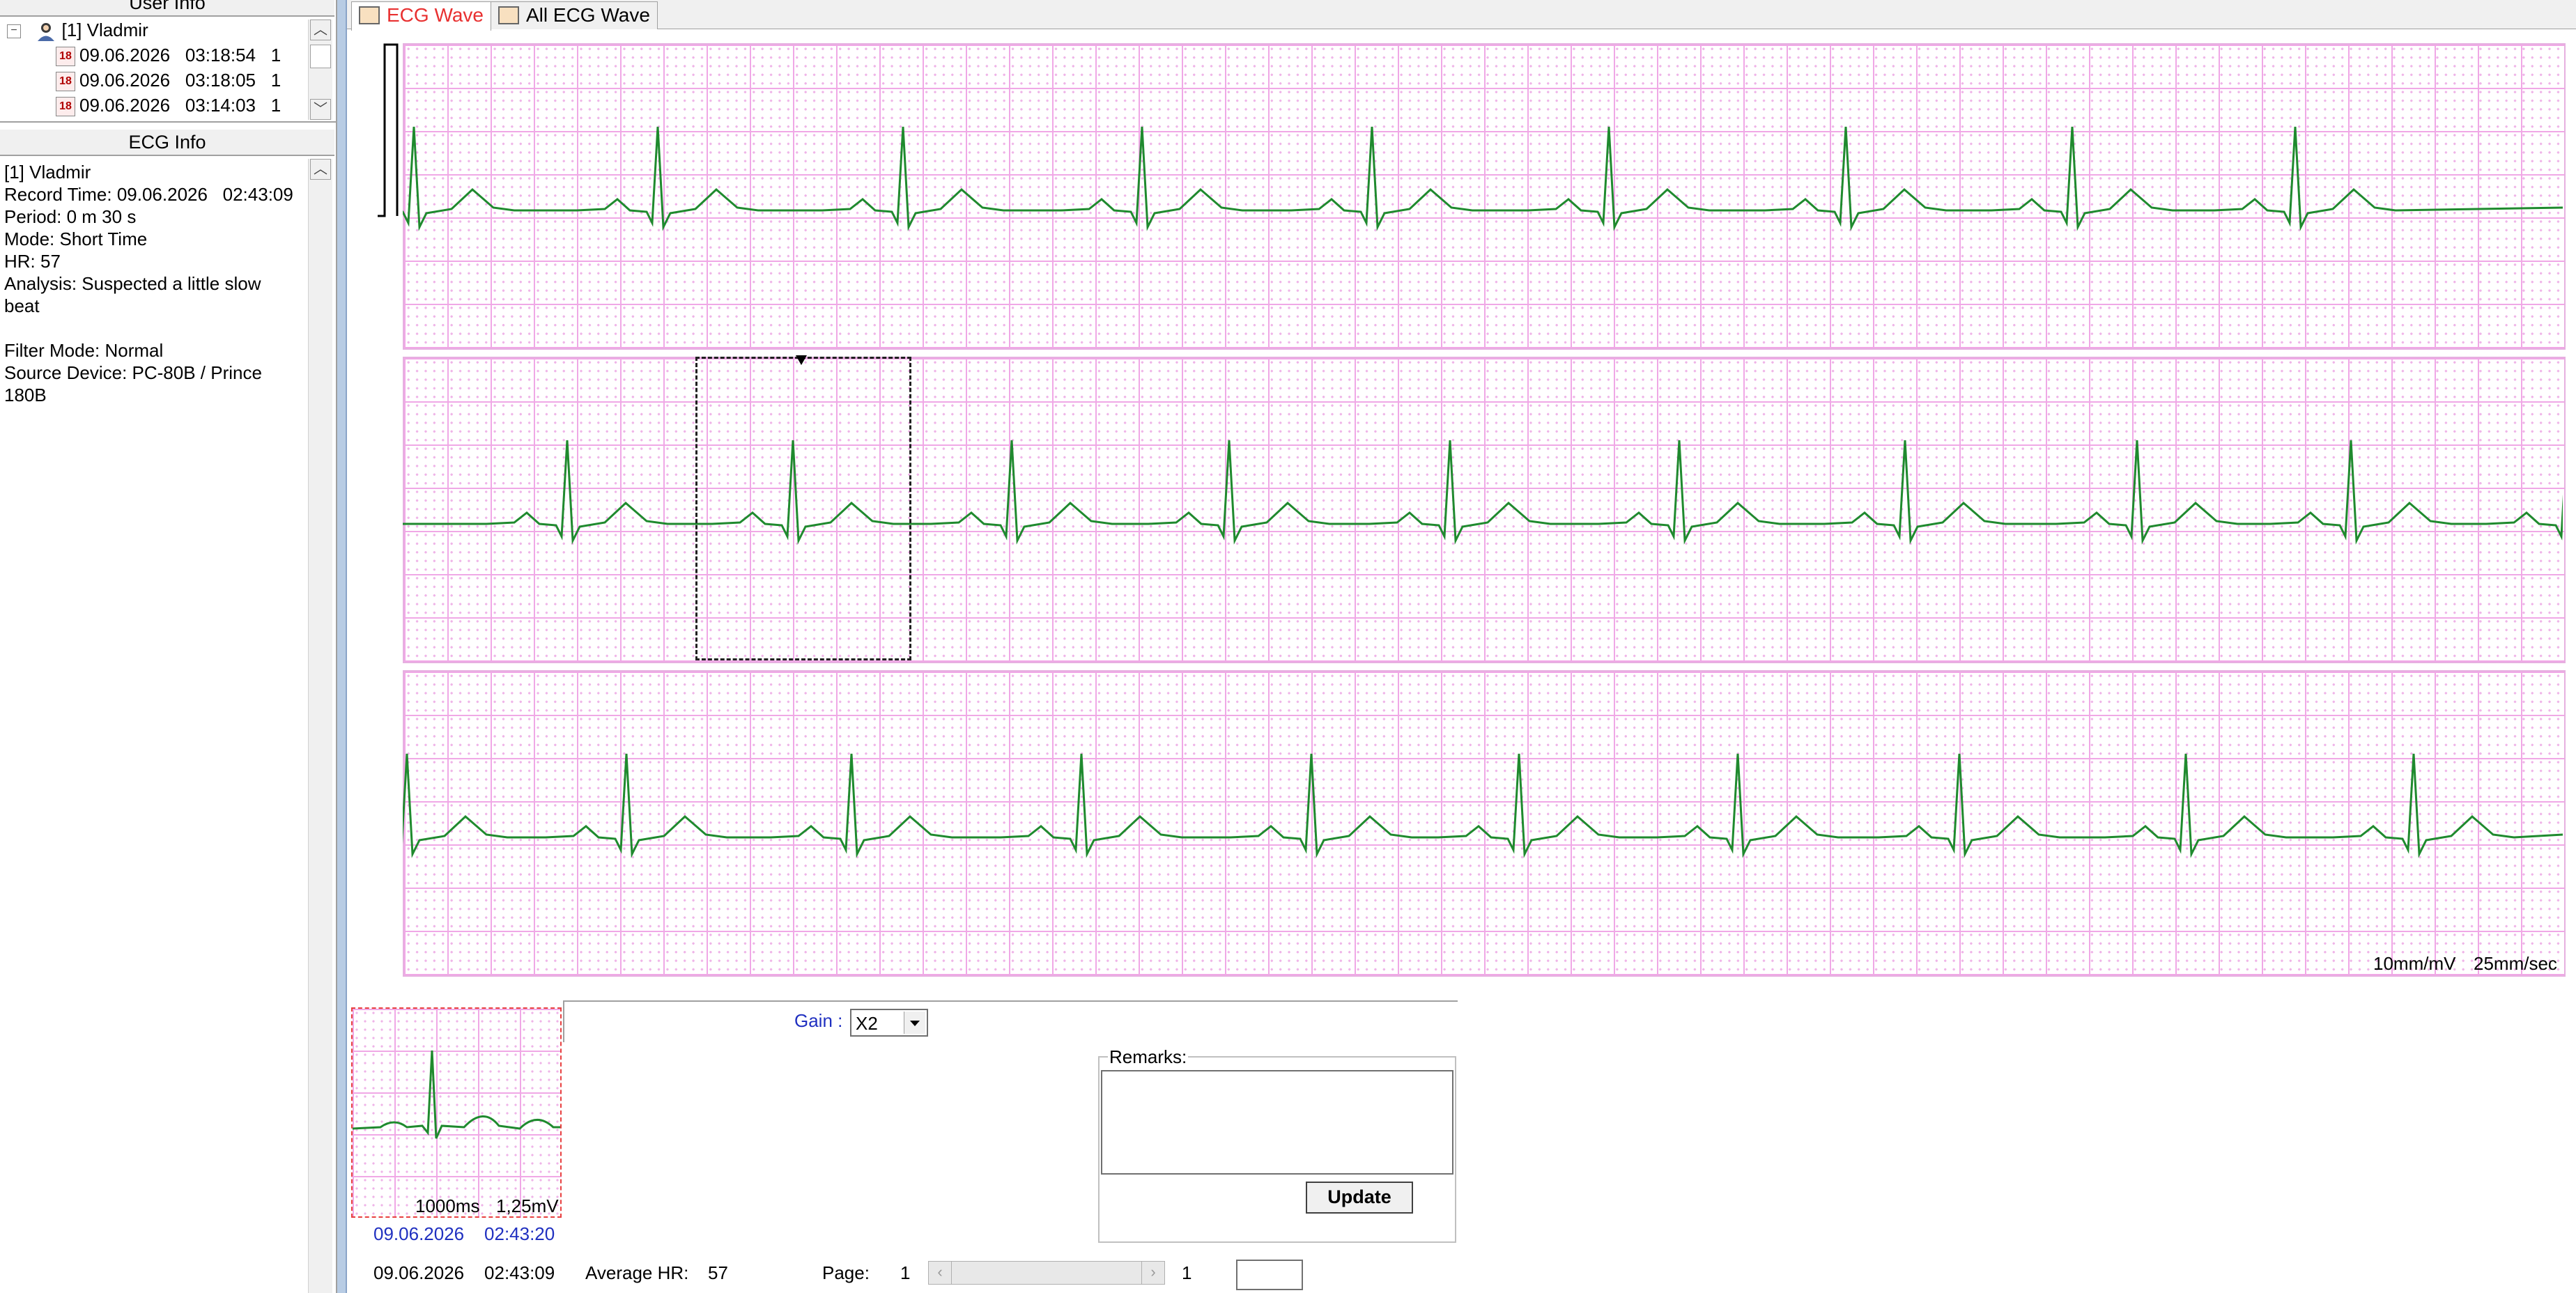  I want to click on tree-user-node: − [1] Vladmir, so click(77, 31).